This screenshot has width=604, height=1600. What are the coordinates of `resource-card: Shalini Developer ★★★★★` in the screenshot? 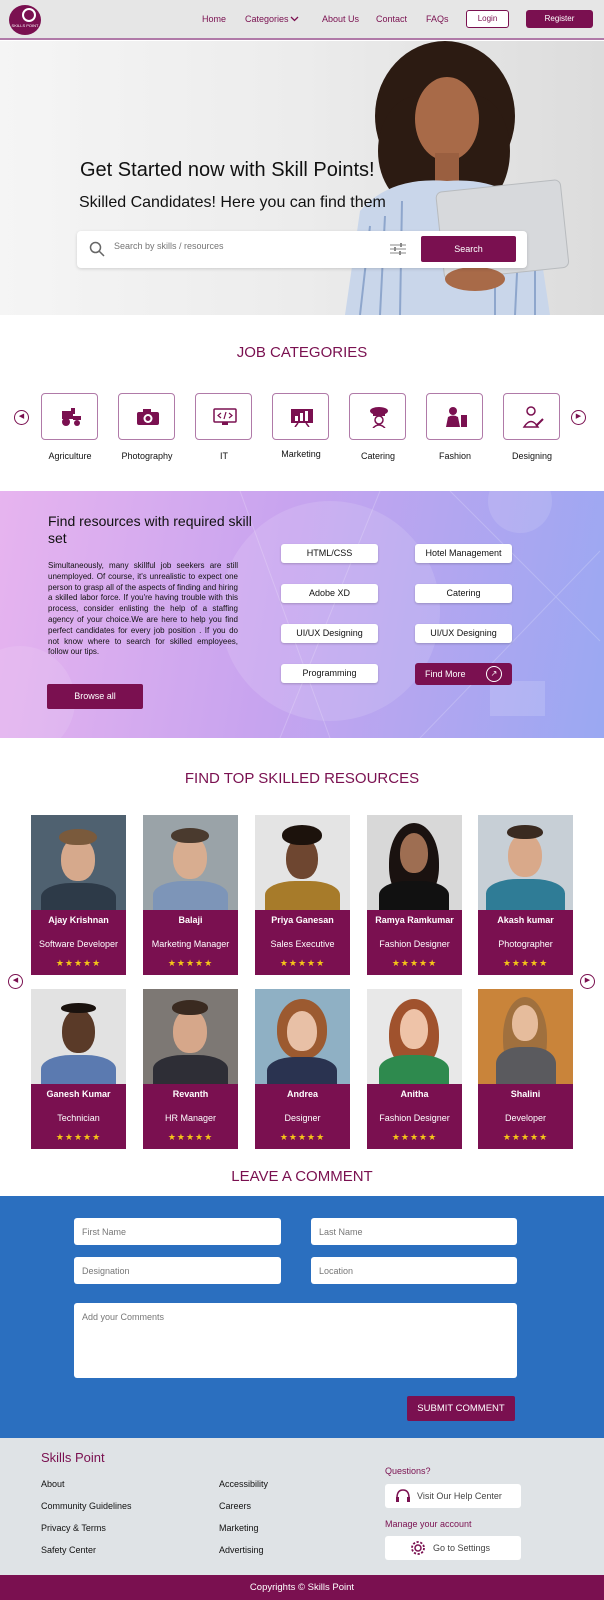 It's located at (525, 1069).